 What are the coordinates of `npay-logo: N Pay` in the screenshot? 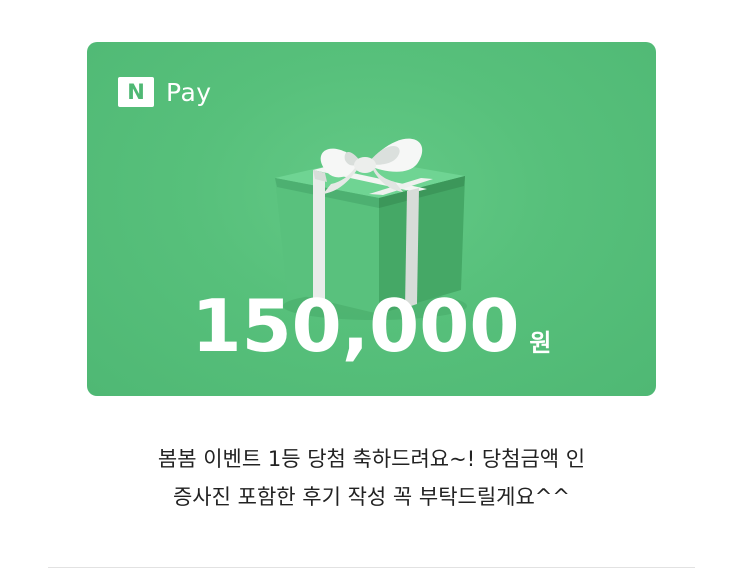 It's located at (165, 92).